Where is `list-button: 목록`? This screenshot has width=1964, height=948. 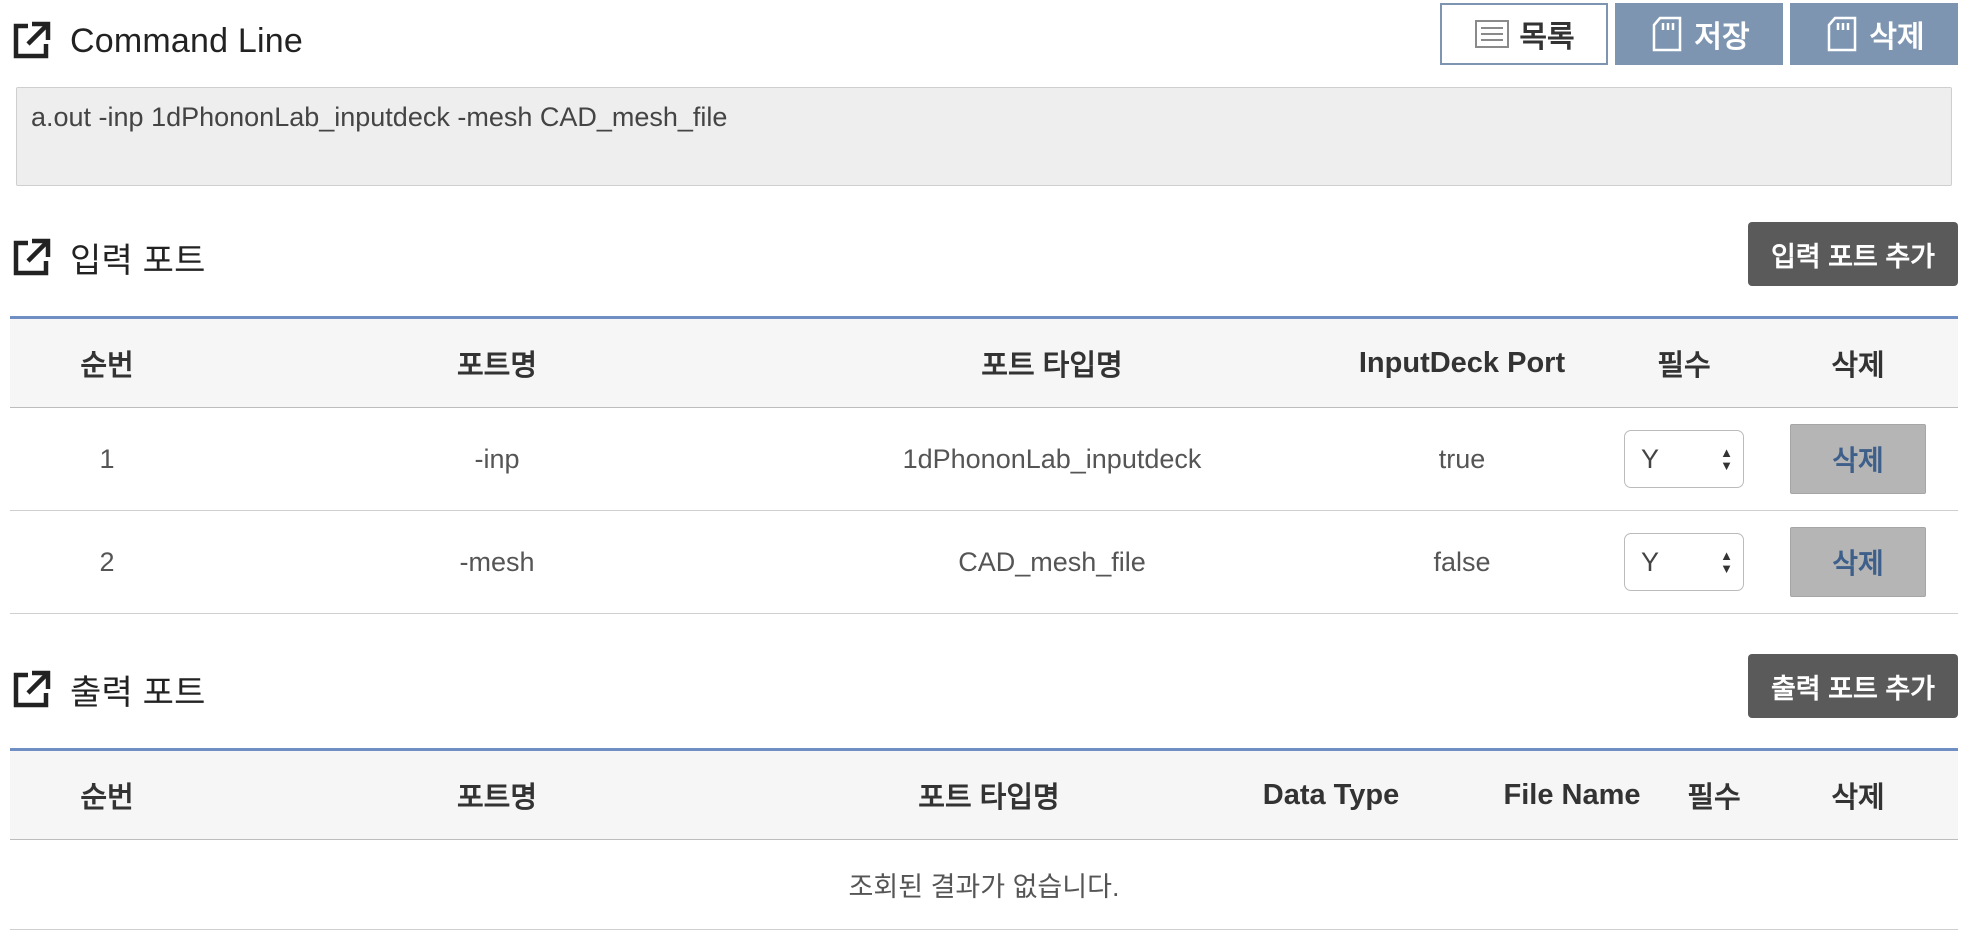 list-button: 목록 is located at coordinates (1524, 34).